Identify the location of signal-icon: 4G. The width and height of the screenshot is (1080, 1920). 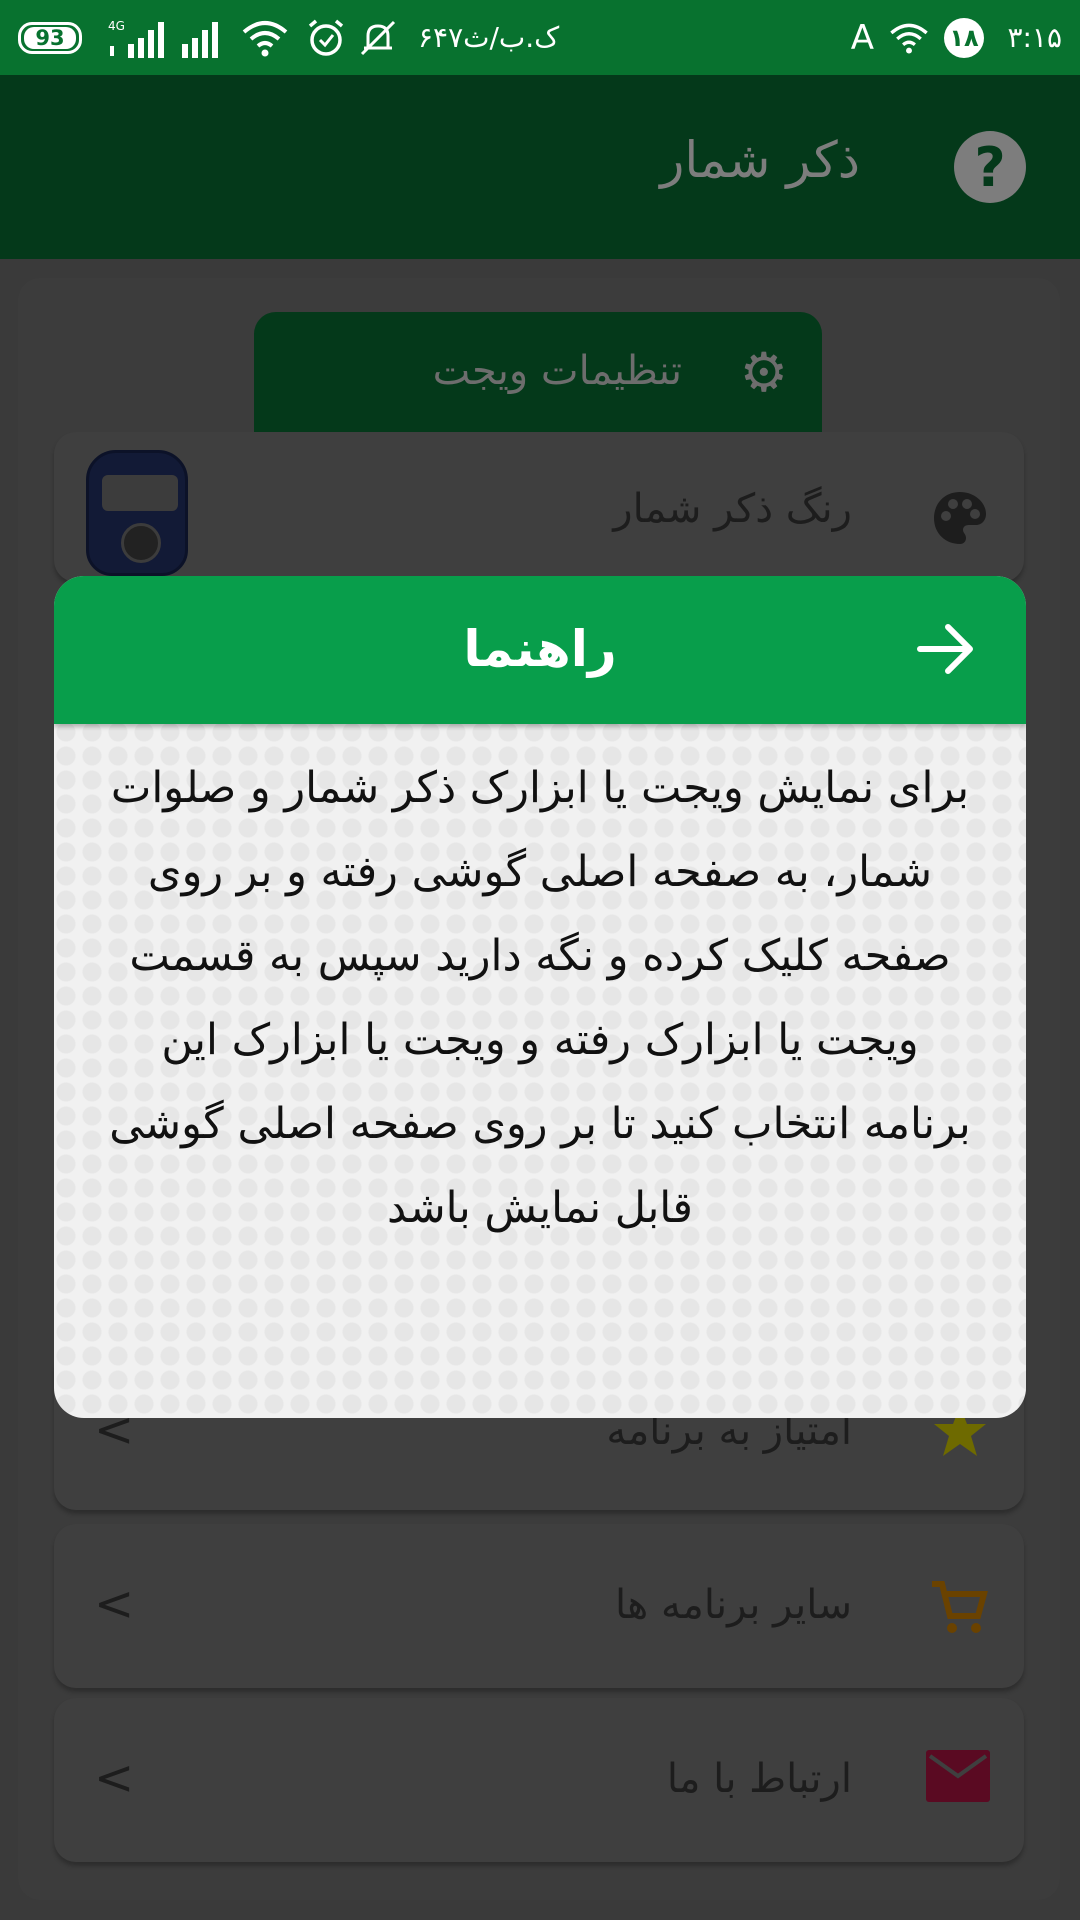
(138, 37).